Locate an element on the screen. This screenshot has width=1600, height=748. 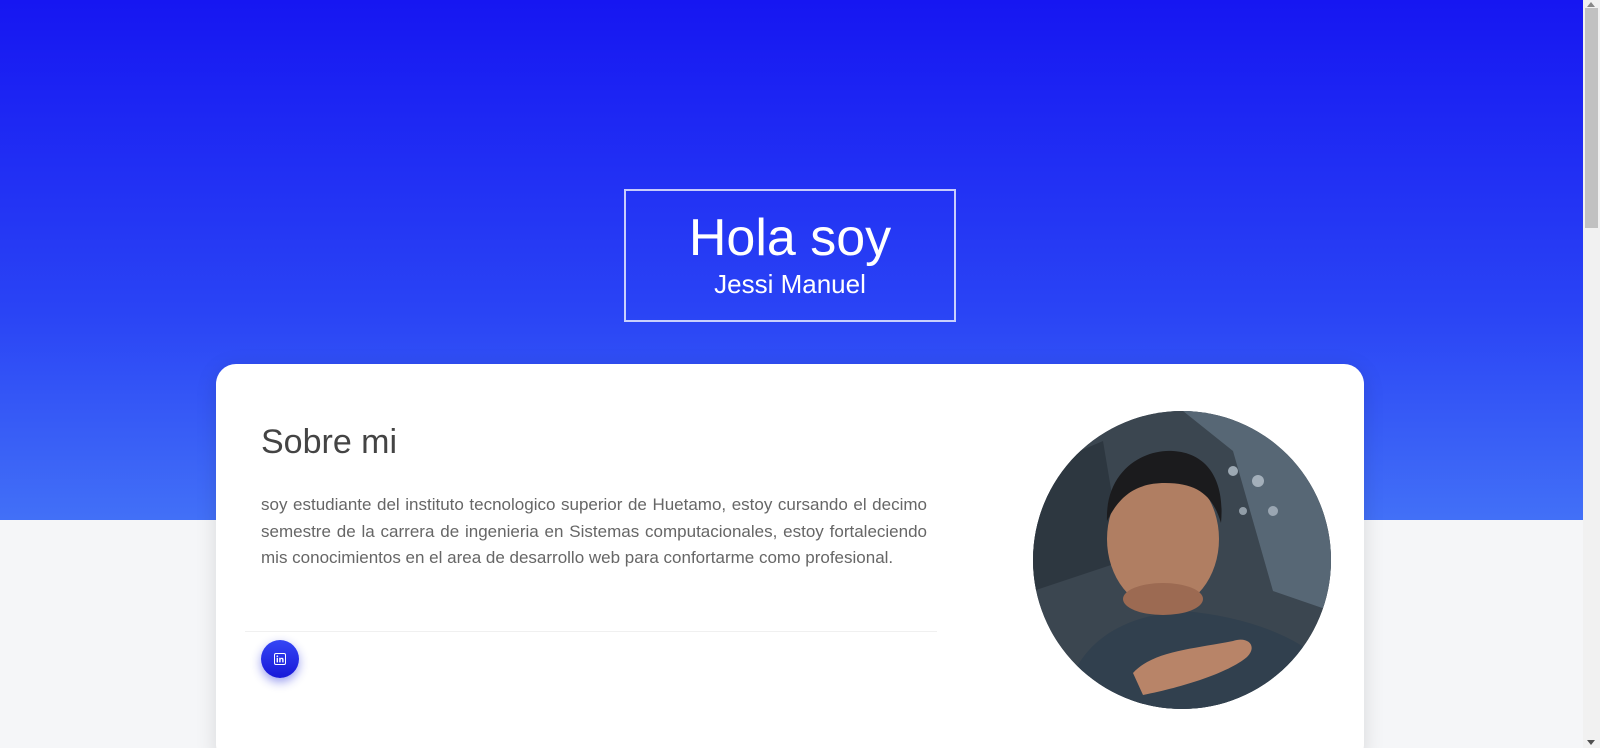
scroll-up-arrow-icon is located at coordinates (1591, 4).